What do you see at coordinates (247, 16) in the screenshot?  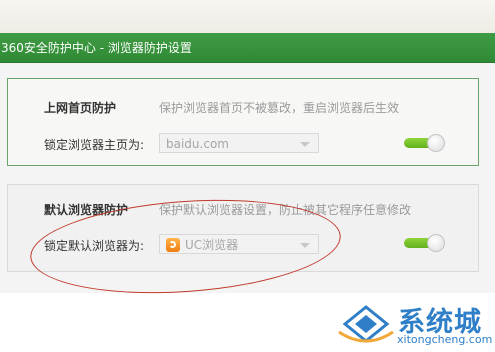 I see `top-strip` at bounding box center [247, 16].